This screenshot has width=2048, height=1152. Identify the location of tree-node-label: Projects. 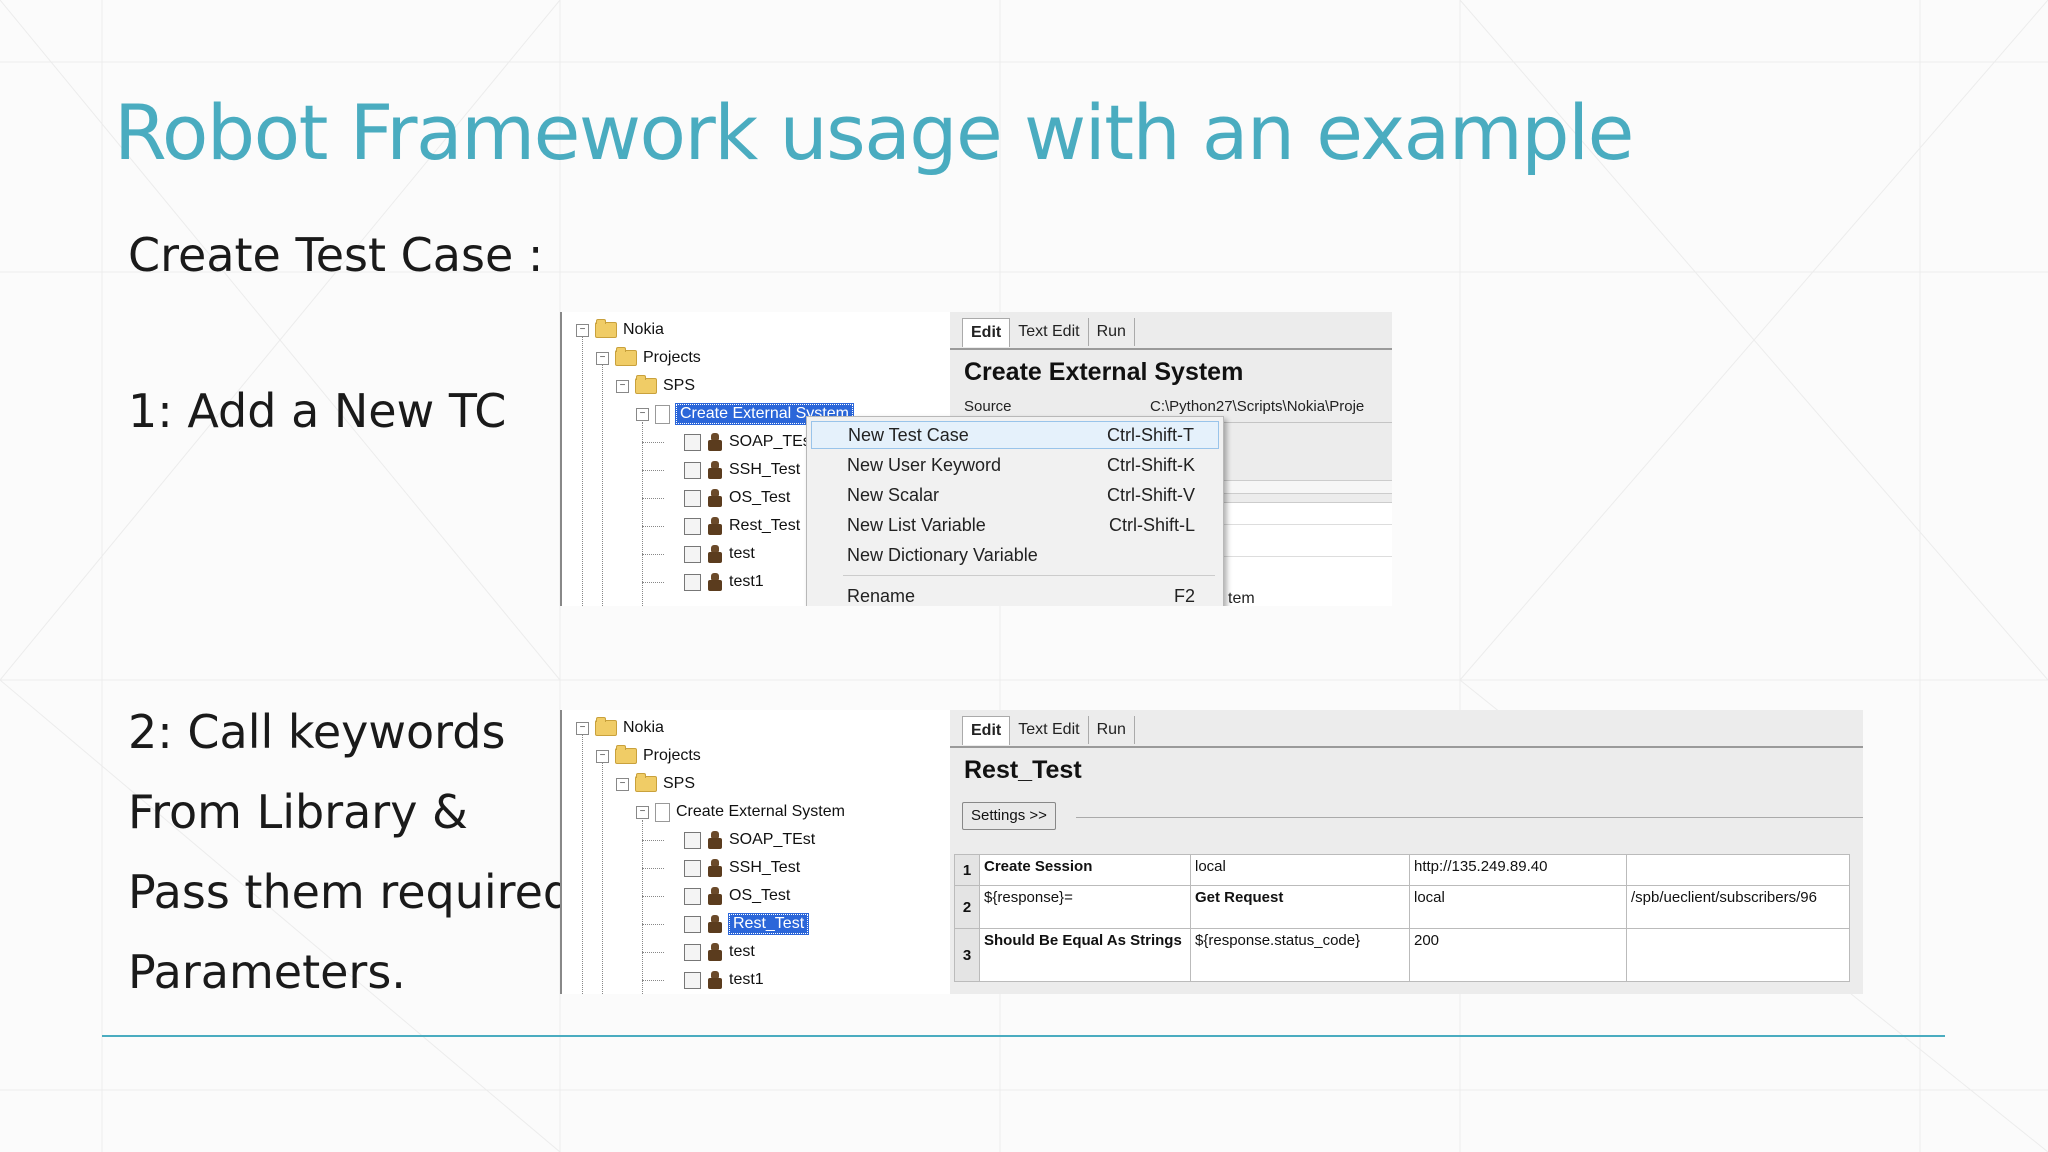
(672, 357).